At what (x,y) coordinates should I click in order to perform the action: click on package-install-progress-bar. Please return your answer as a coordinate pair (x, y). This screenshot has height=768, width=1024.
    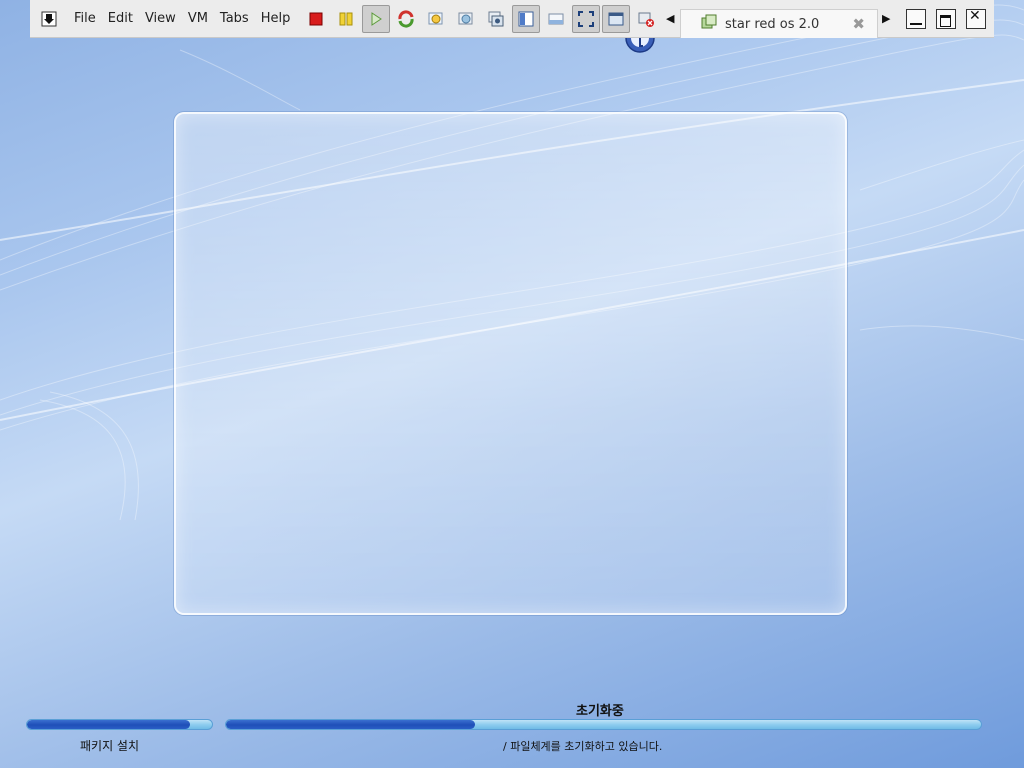
    Looking at the image, I should click on (119, 724).